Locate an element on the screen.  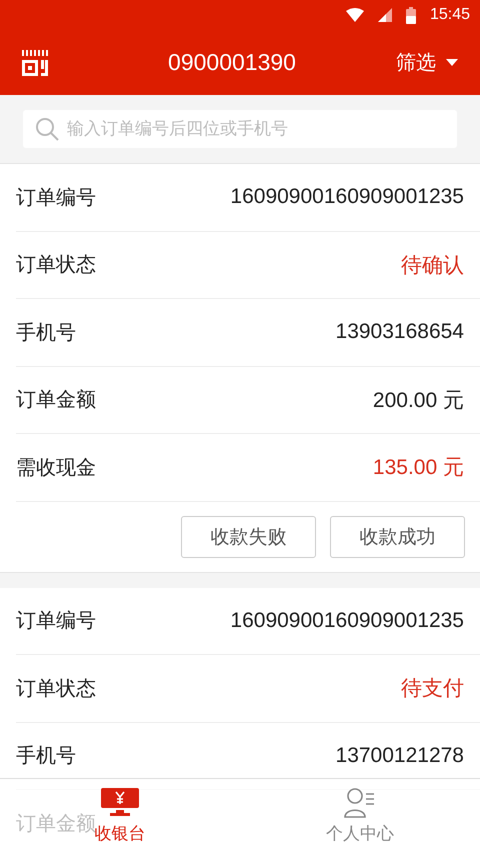
field-value: 待支付 is located at coordinates (432, 689).